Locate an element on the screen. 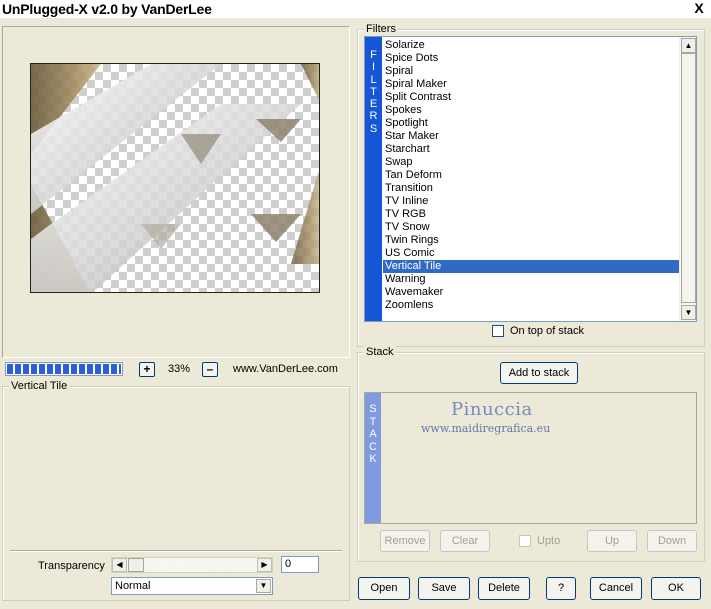  filter-item: US Comic is located at coordinates (531, 253).